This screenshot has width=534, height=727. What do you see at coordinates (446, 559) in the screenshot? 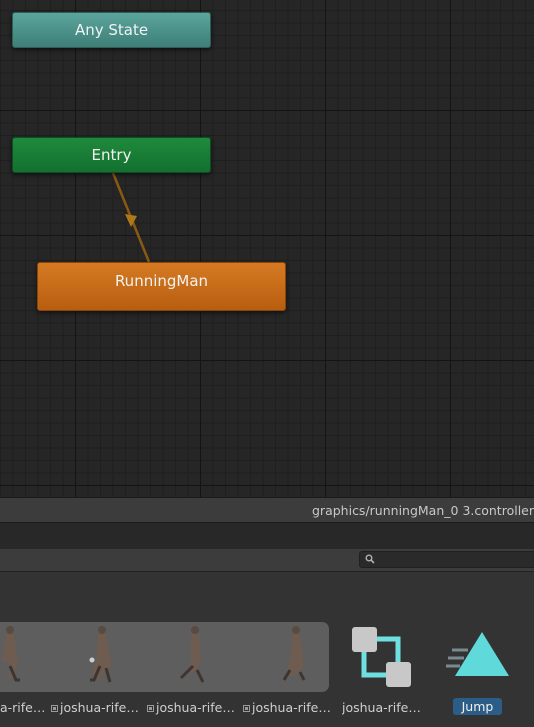
I see `search-input` at bounding box center [446, 559].